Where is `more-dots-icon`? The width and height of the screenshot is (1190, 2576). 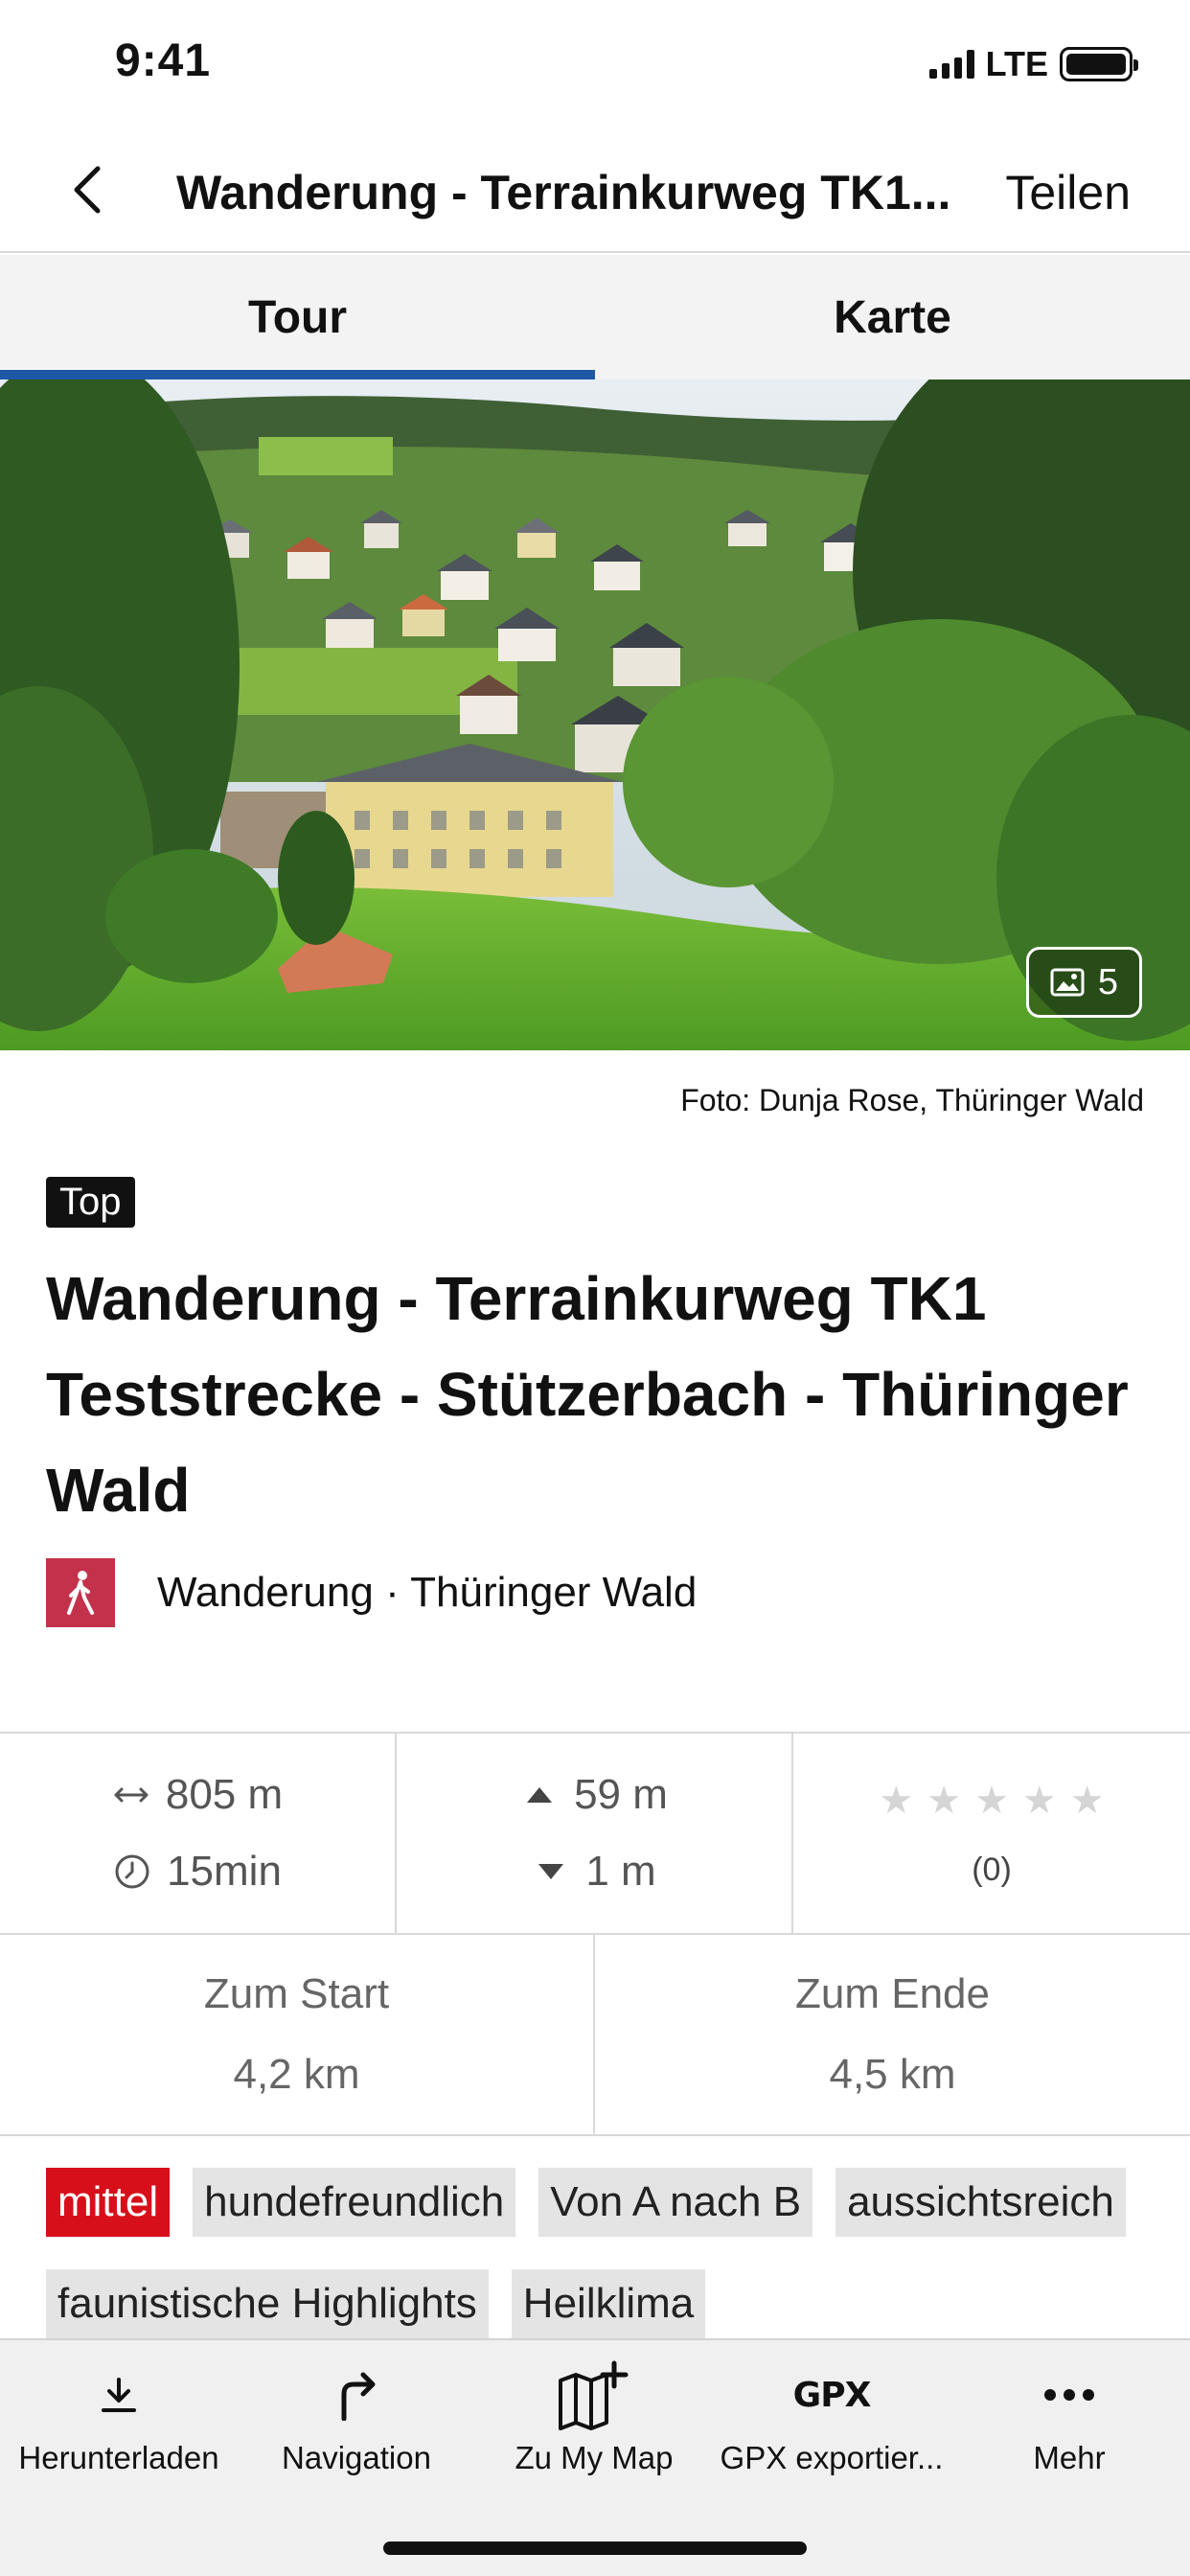
more-dots-icon is located at coordinates (1069, 2394).